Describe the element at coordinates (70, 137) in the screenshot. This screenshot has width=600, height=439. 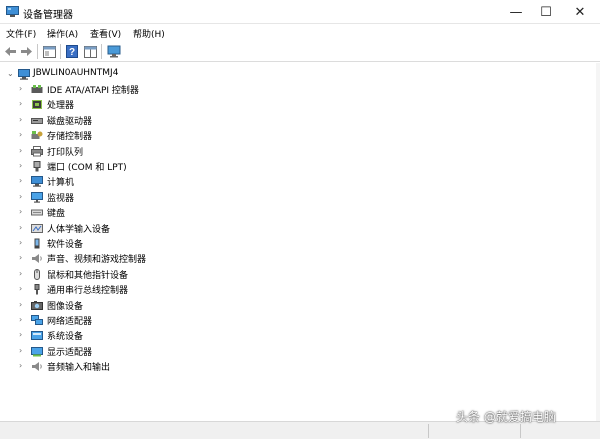
I see `tree-item-label: 存储控制器` at that location.